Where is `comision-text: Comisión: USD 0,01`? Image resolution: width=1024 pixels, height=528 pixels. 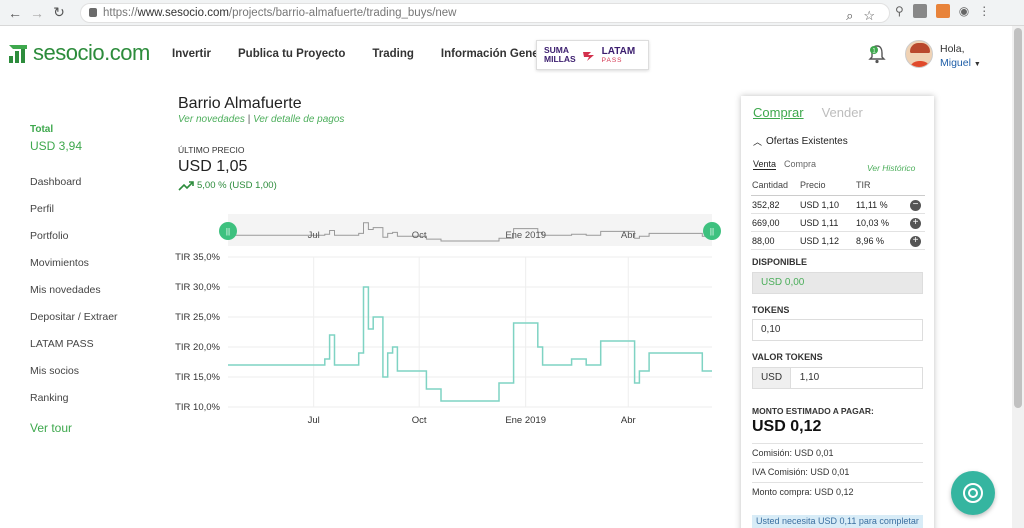
comision-text: Comisión: USD 0,01 is located at coordinates (837, 450).